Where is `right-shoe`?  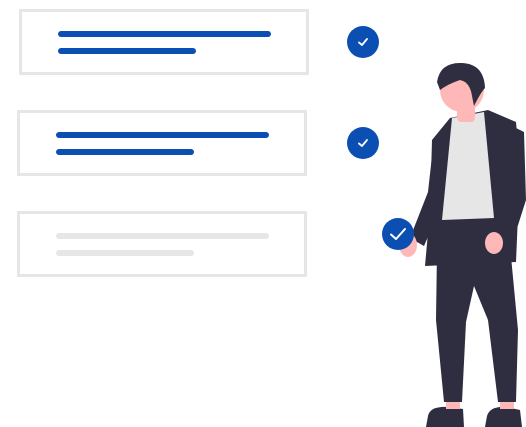 right-shoe is located at coordinates (503, 416).